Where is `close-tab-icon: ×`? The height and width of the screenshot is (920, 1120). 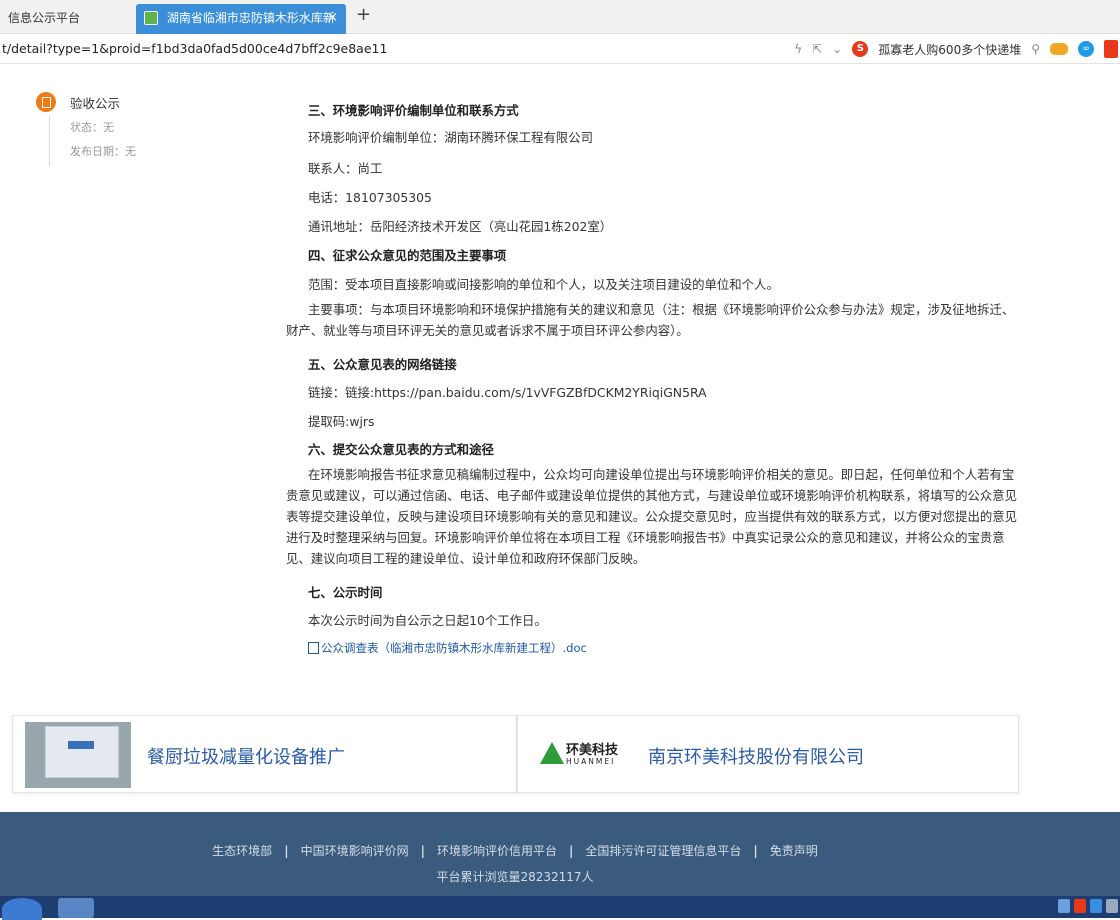
close-tab-icon: × is located at coordinates (332, 18).